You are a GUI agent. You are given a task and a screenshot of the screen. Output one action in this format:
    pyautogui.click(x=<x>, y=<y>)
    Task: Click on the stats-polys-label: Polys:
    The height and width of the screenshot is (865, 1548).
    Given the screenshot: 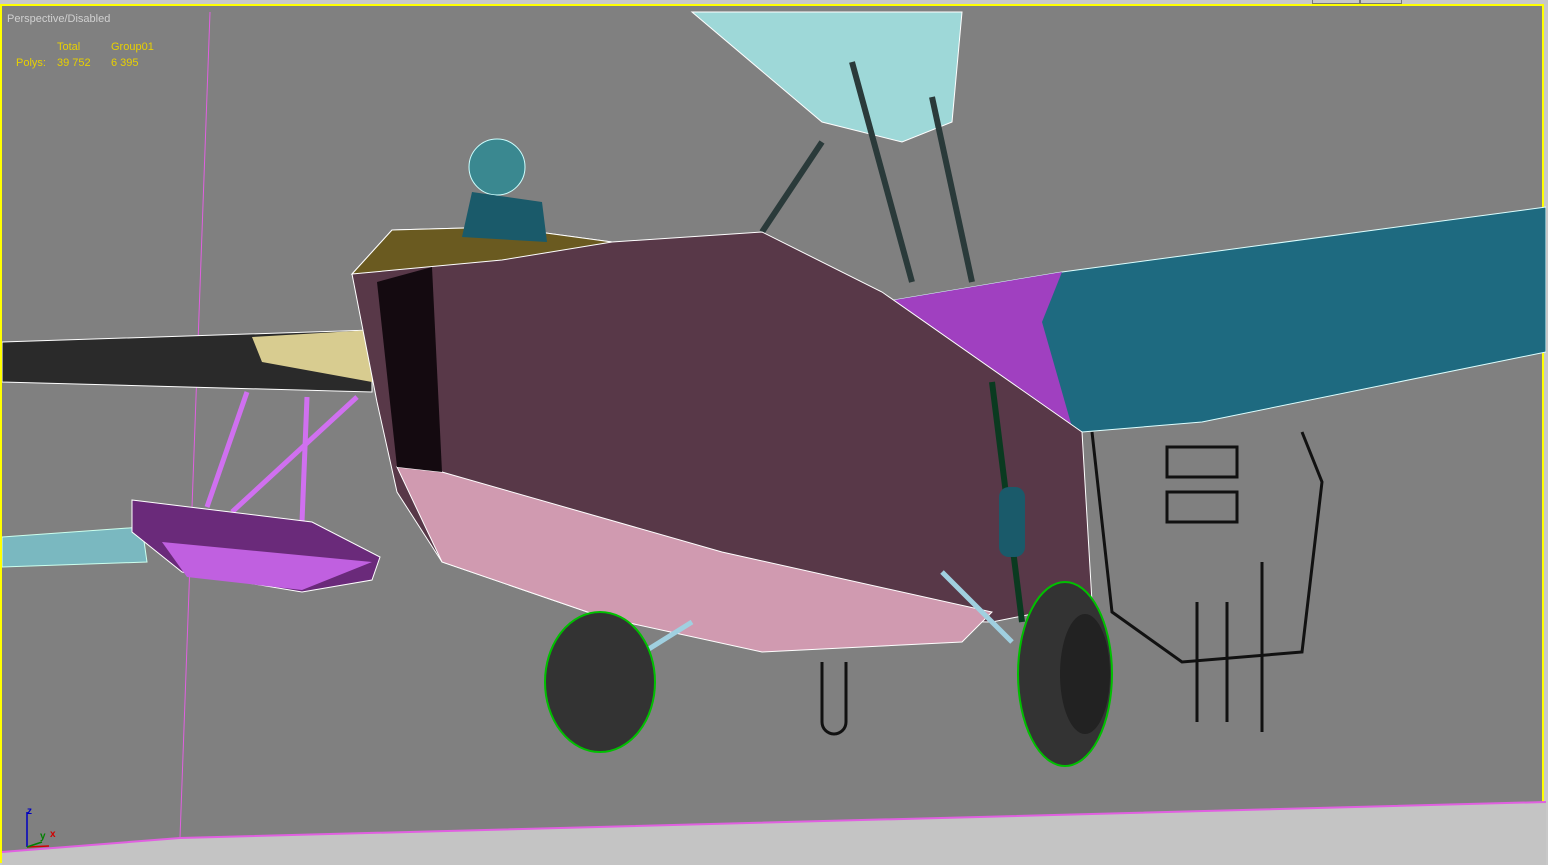 What is the action you would take?
    pyautogui.click(x=31, y=63)
    